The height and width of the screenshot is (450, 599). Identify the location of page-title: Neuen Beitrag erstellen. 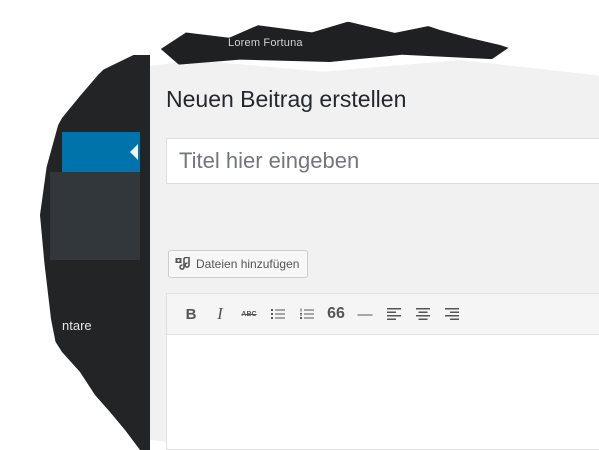
(286, 99).